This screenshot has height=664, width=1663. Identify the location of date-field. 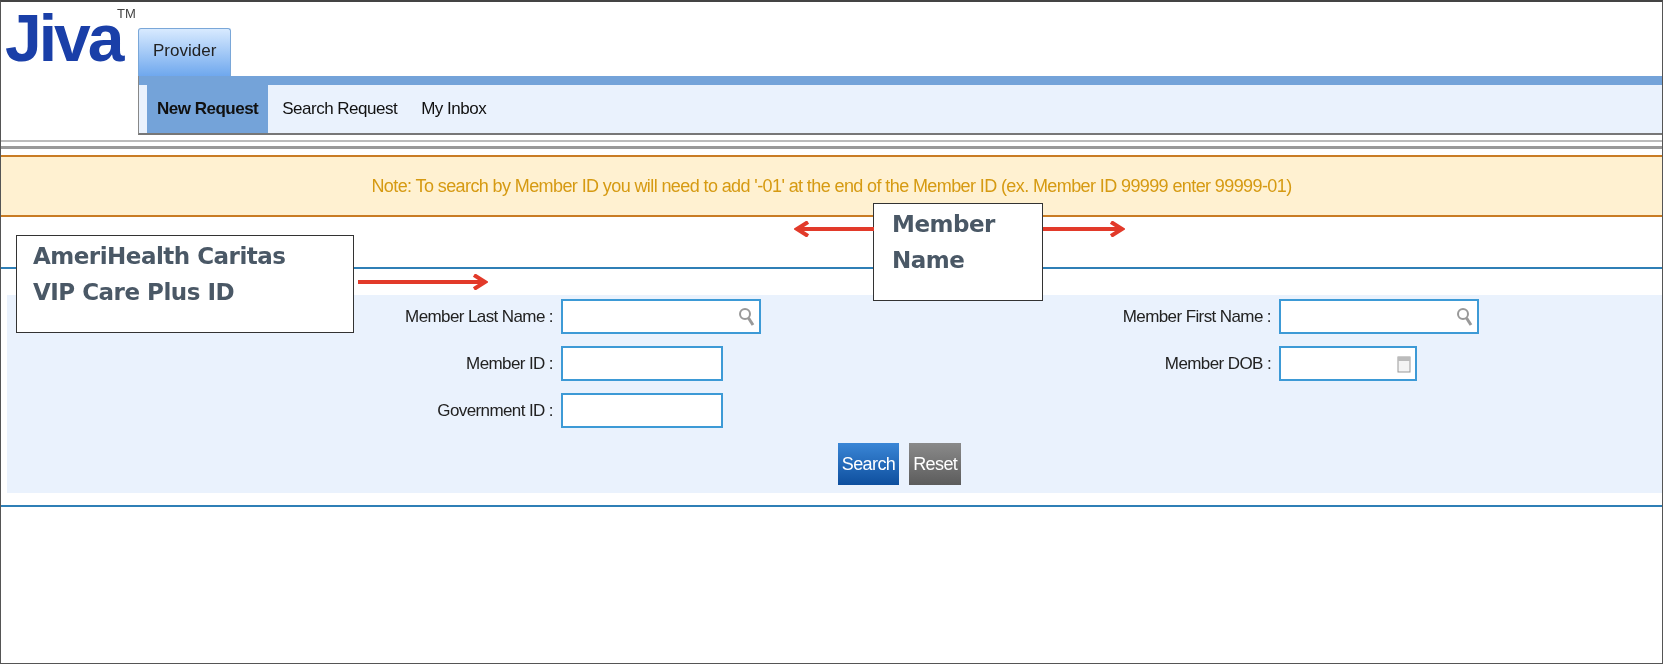
(1348, 363).